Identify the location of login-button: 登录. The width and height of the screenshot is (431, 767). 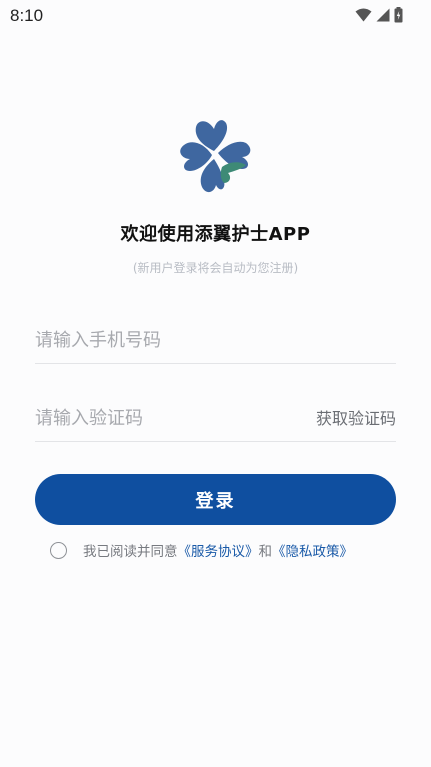
(215, 499).